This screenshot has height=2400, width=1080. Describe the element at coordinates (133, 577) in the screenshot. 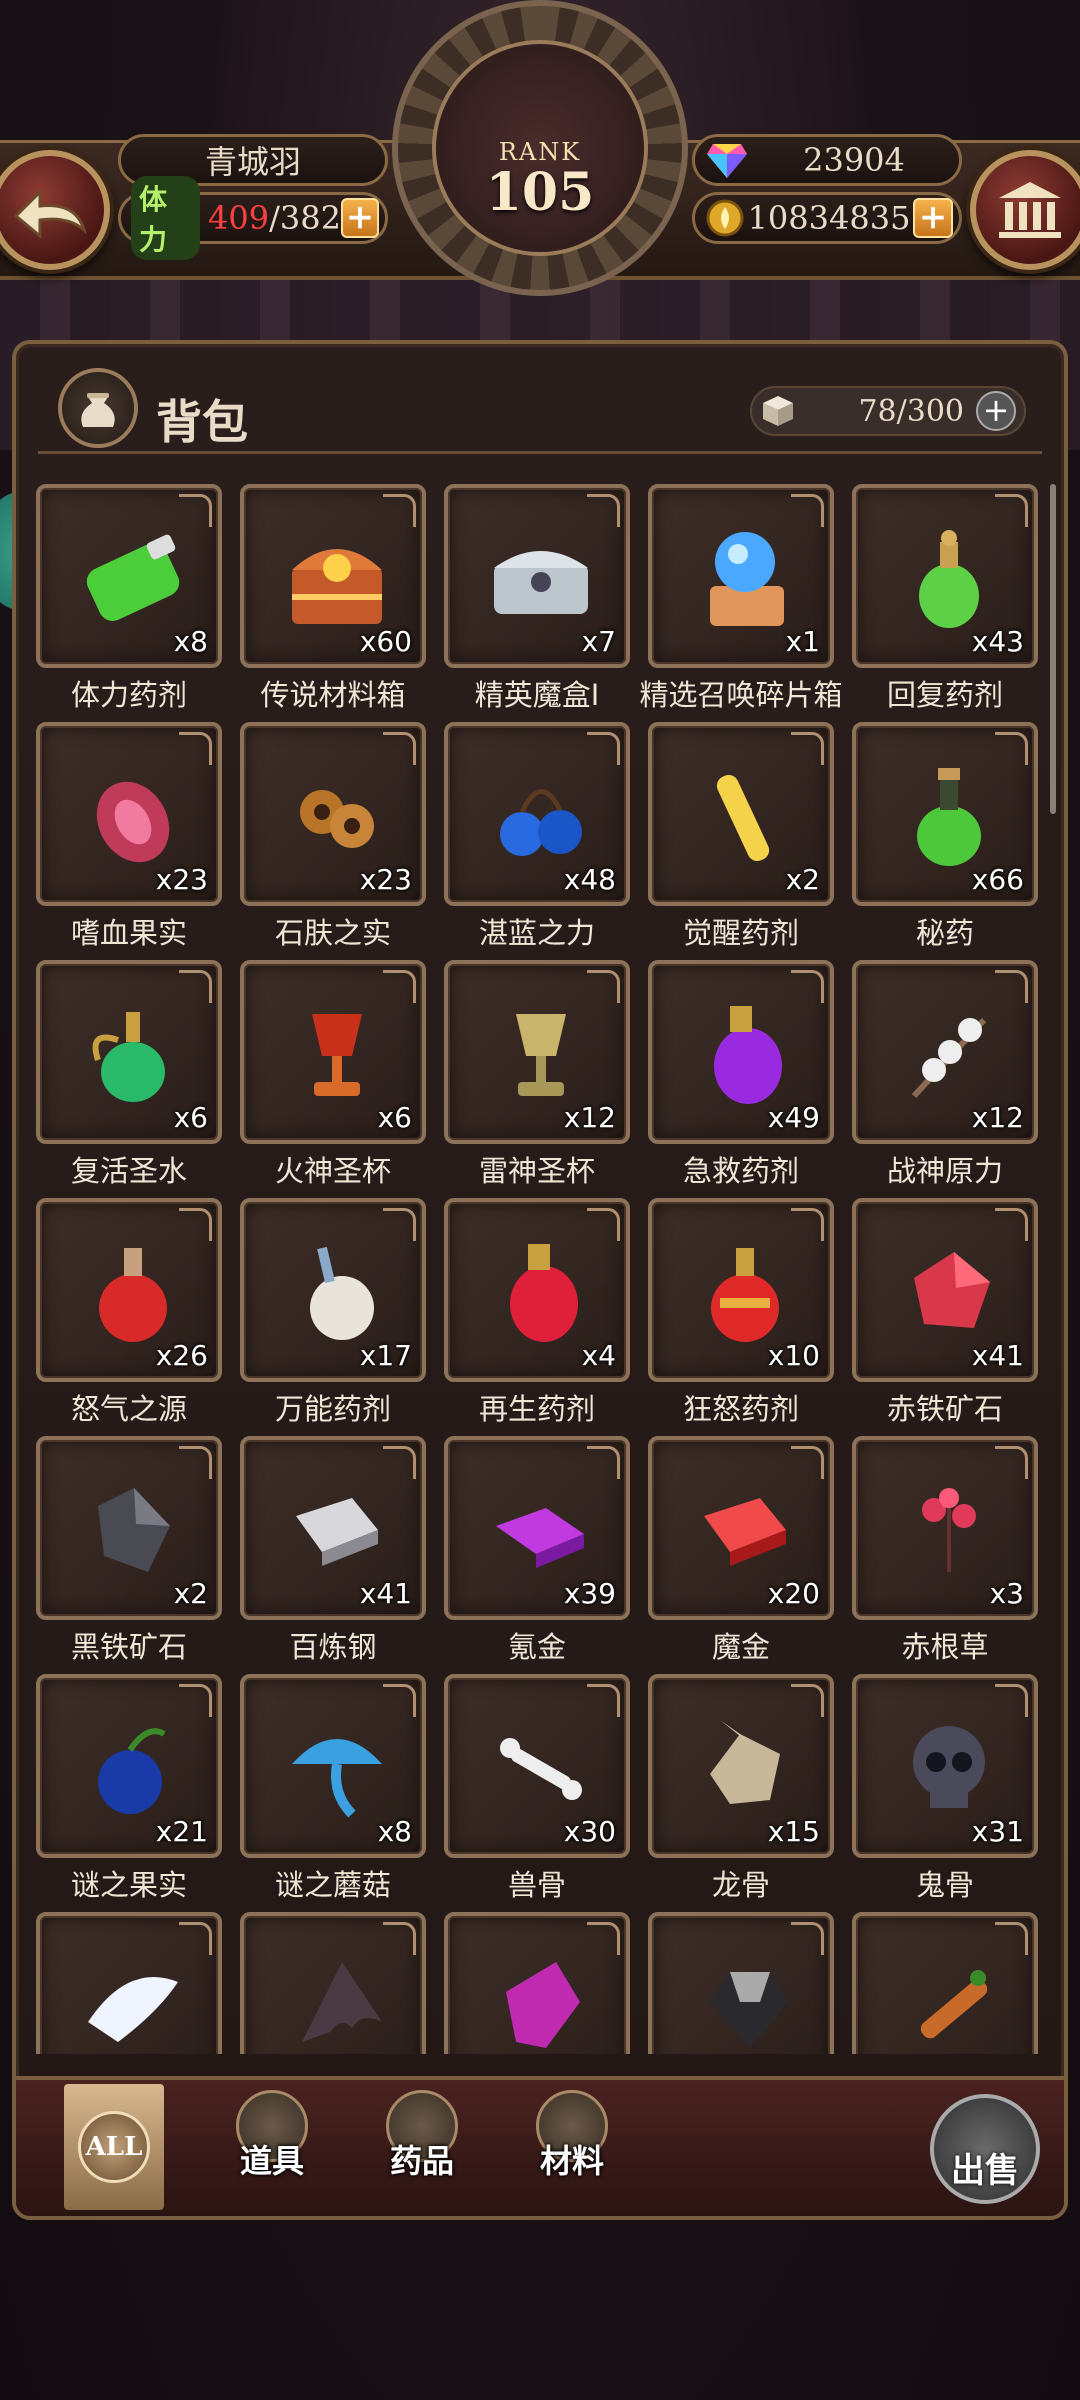

I see `green-potion-bottle-icon` at that location.